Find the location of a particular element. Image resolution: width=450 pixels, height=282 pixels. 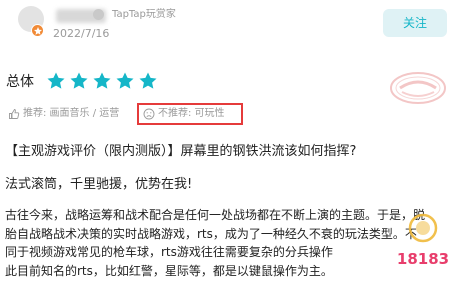

site-watermark-logo: 18183 is located at coordinates (423, 240).